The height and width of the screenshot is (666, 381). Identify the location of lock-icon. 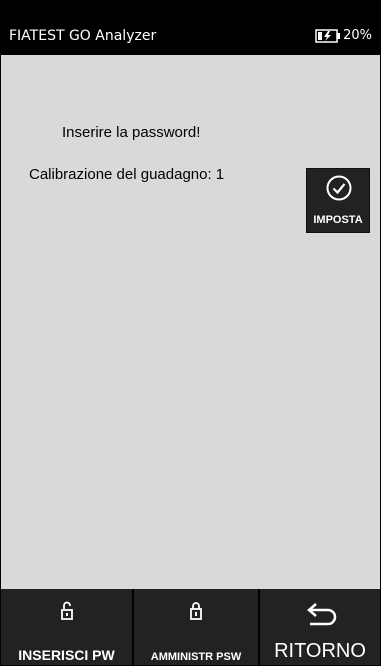
(196, 611).